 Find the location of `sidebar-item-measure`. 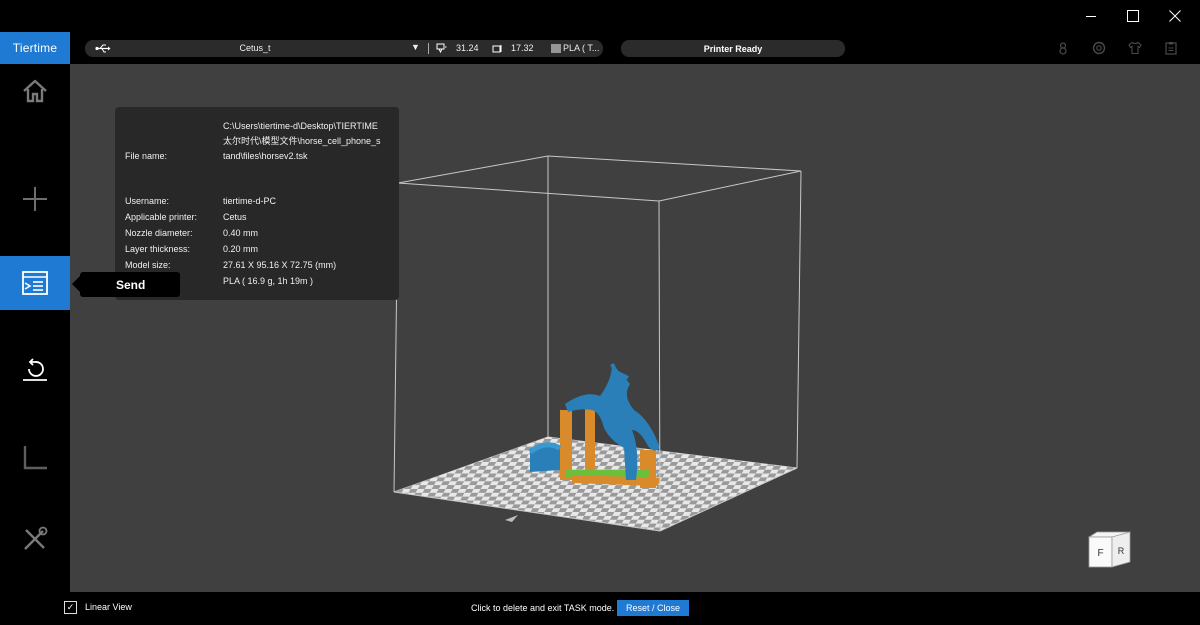

sidebar-item-measure is located at coordinates (35, 457).